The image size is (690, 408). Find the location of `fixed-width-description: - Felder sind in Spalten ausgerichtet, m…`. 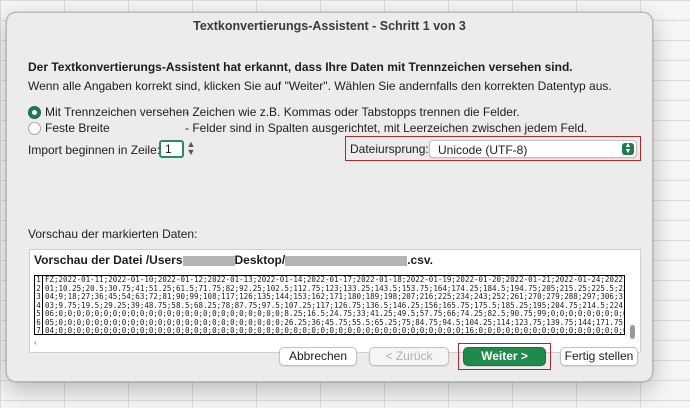

fixed-width-description: - Felder sind in Spalten ausgerichtet, m… is located at coordinates (386, 128).